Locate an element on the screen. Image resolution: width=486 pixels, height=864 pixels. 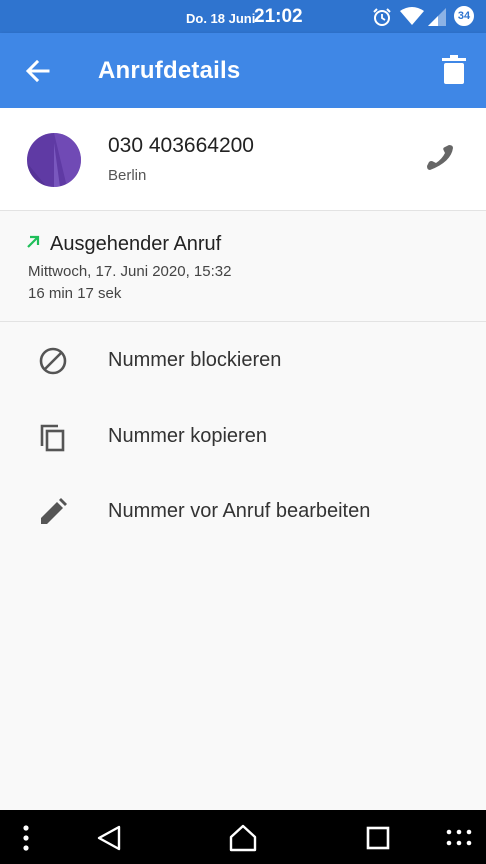
page-title: Anrufdetails is located at coordinates (169, 70).